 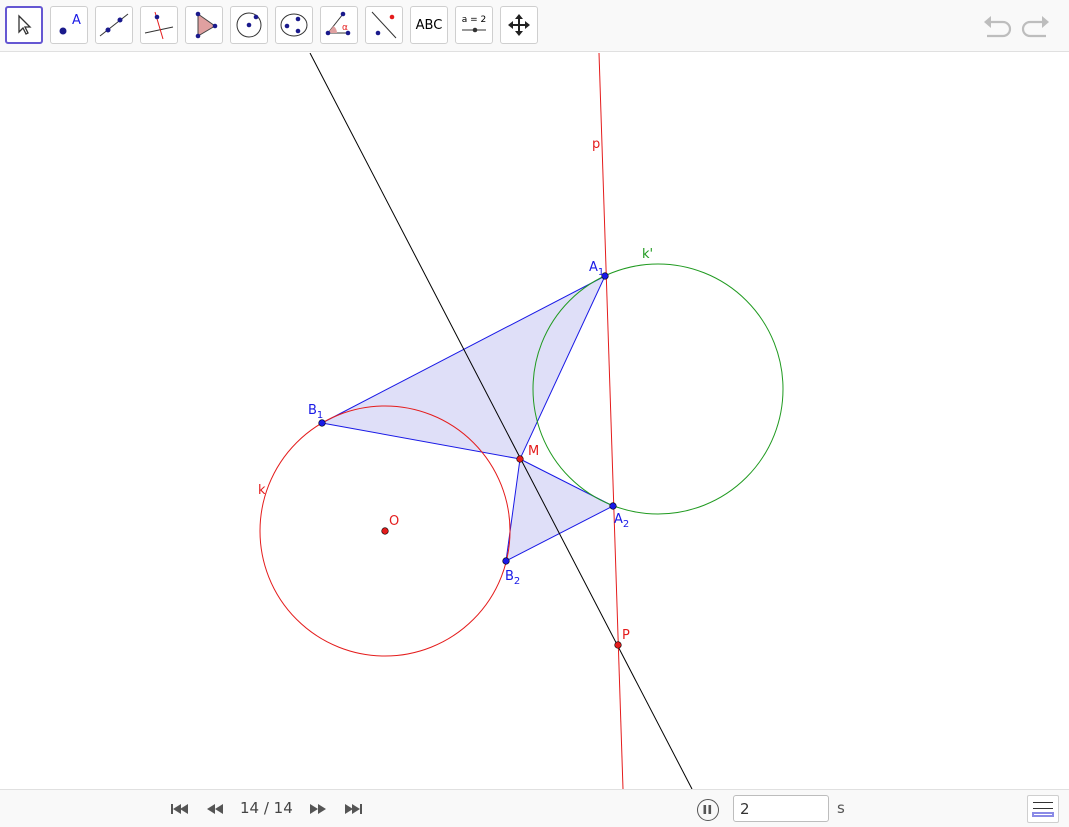 I want to click on first-step-button, so click(x=179, y=809).